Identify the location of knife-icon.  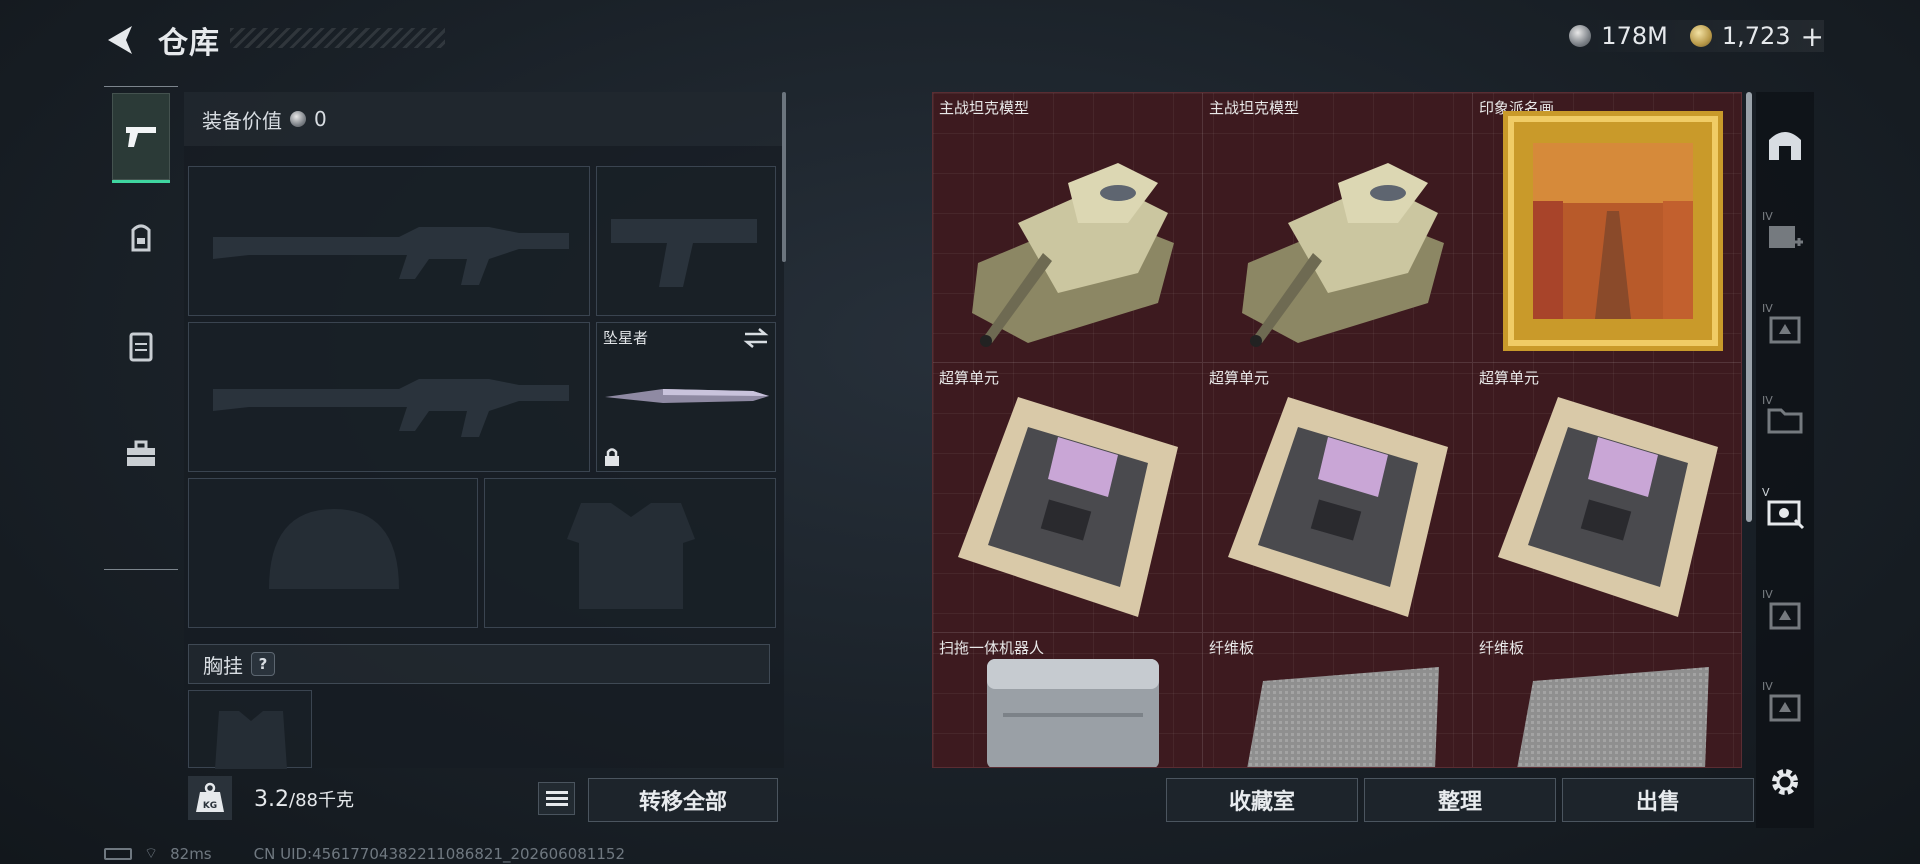
(687, 396).